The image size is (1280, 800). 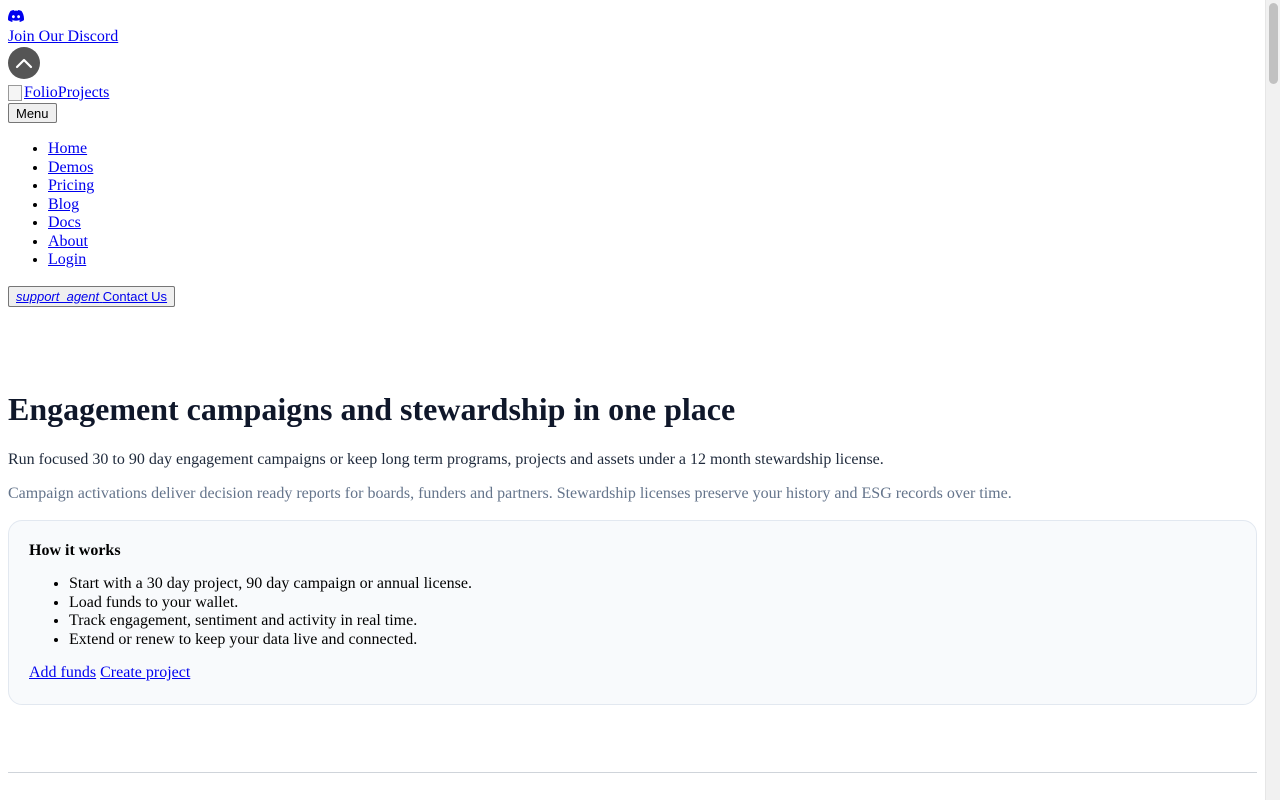 I want to click on nav-item-docs: Docs, so click(x=71, y=223).